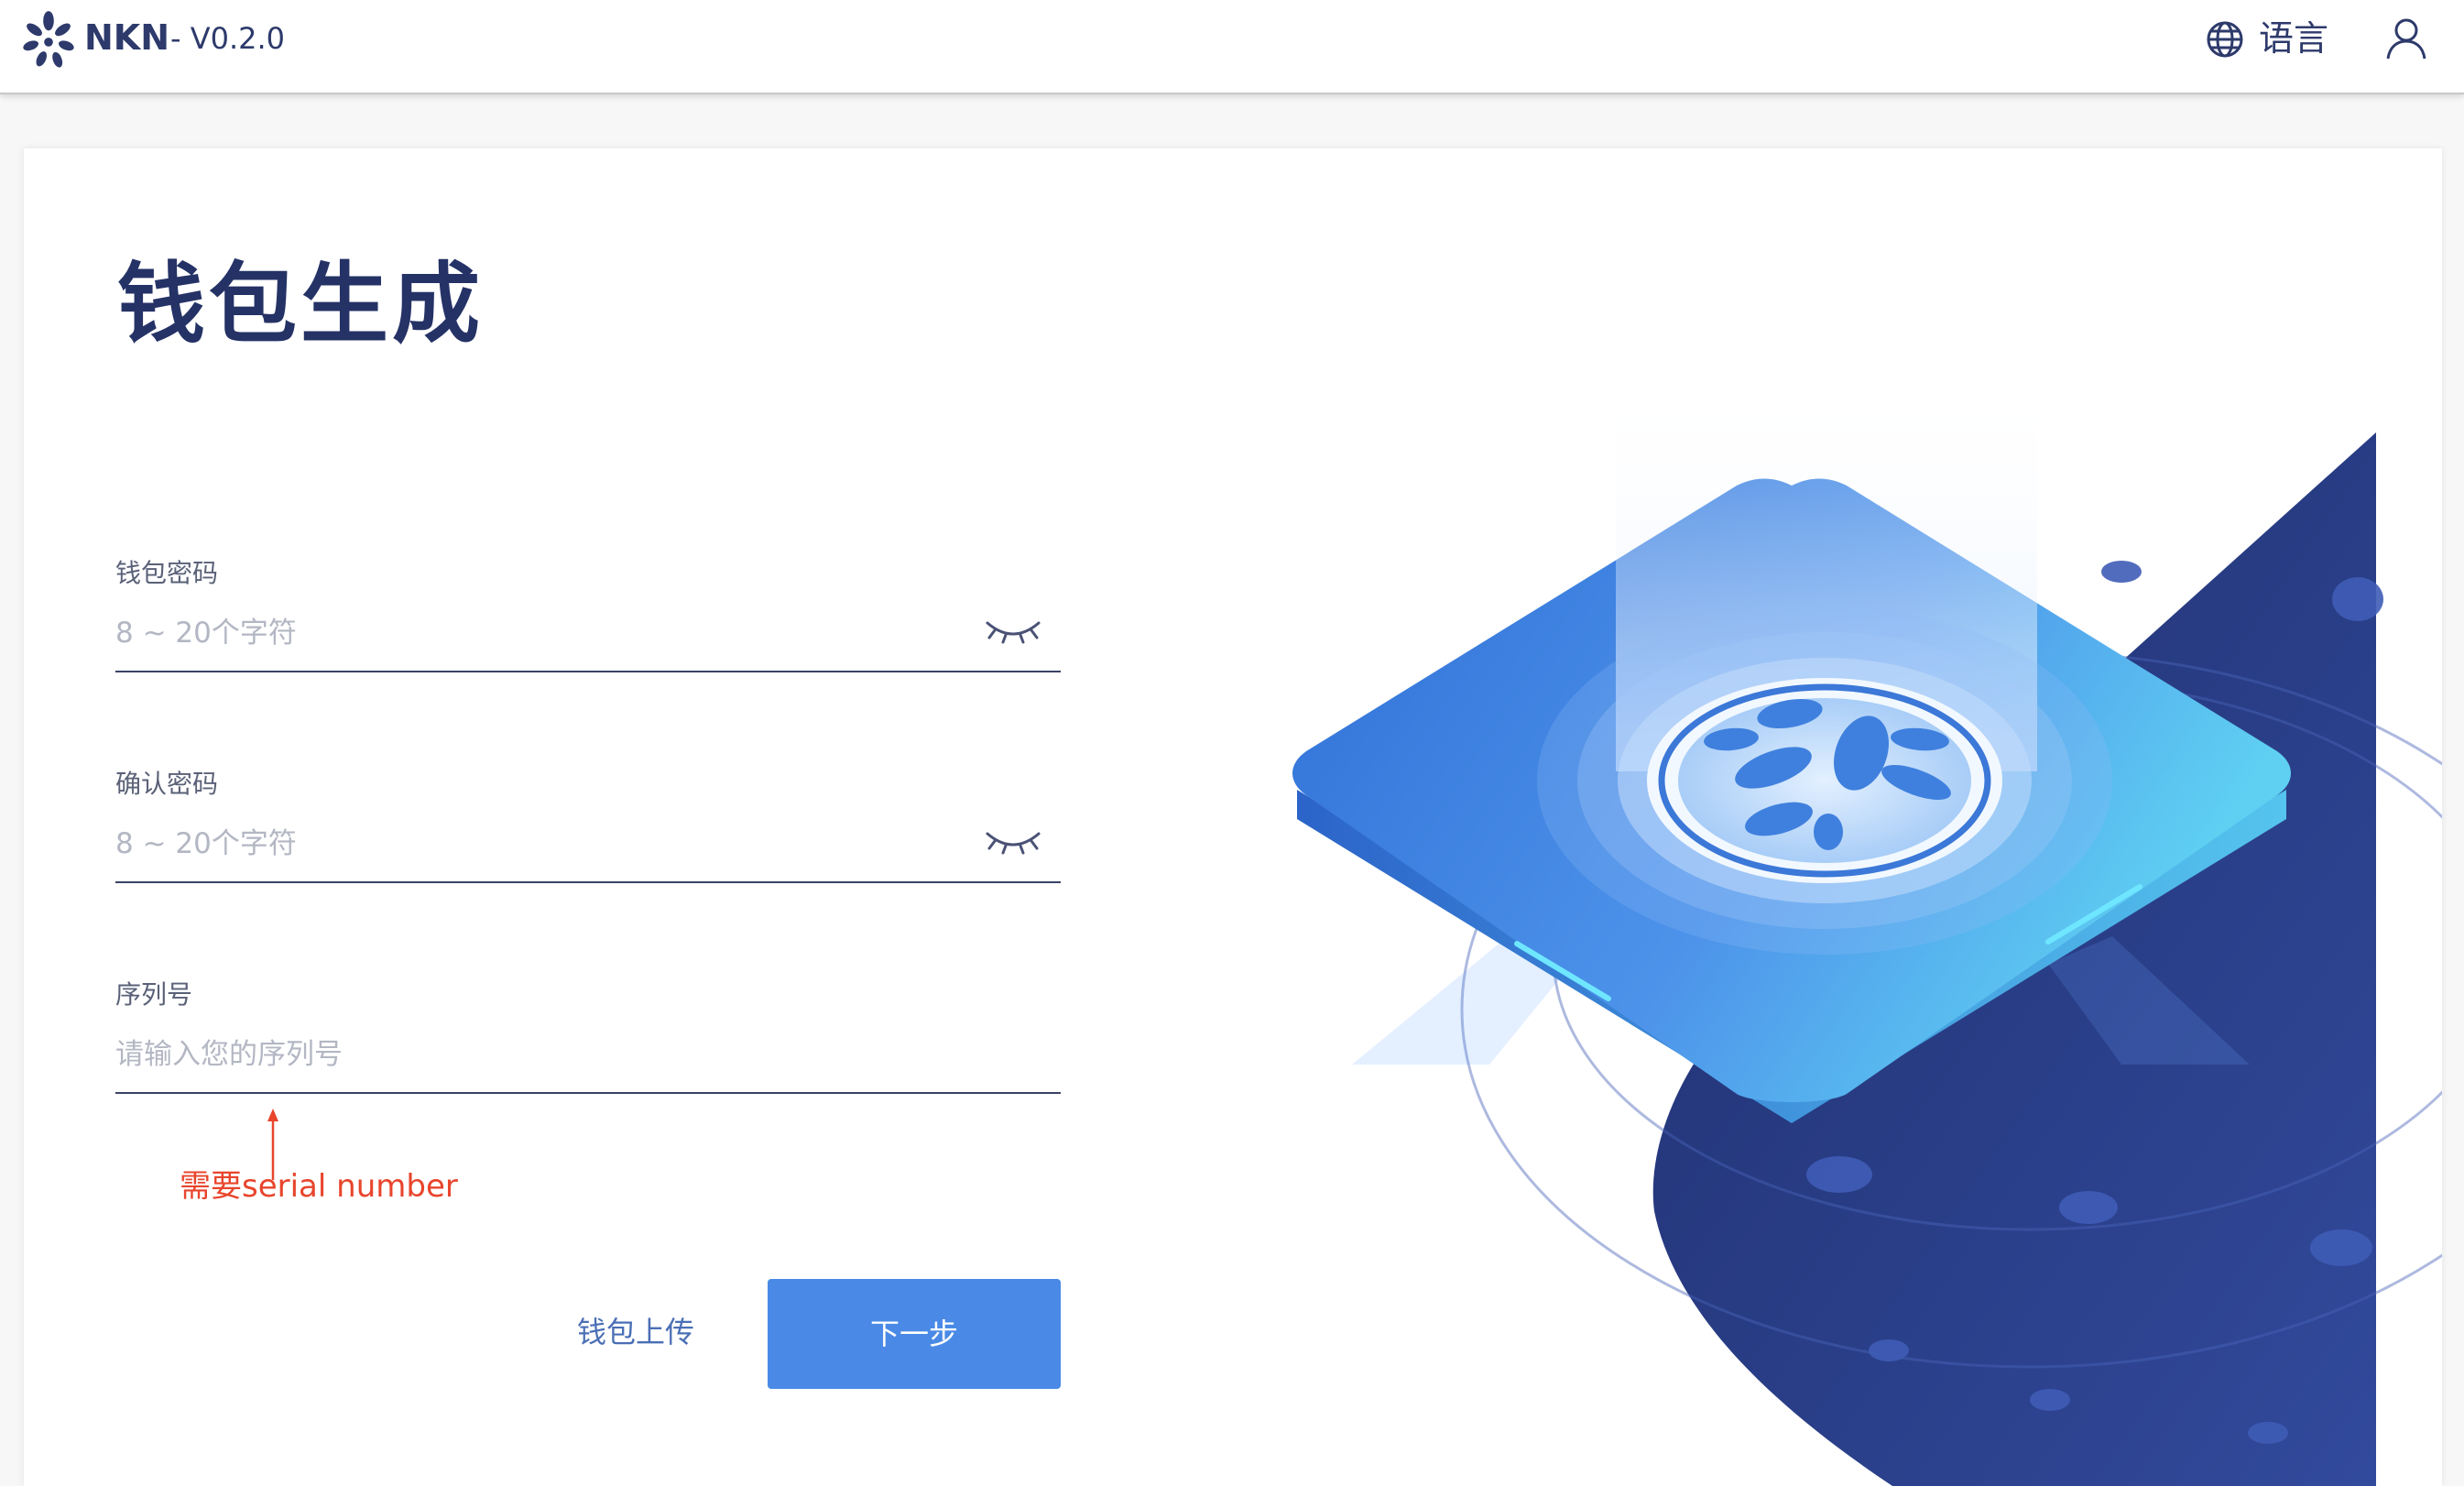 This screenshot has width=2464, height=1486. Describe the element at coordinates (167, 573) in the screenshot. I see `password-label: 钱包密码` at that location.